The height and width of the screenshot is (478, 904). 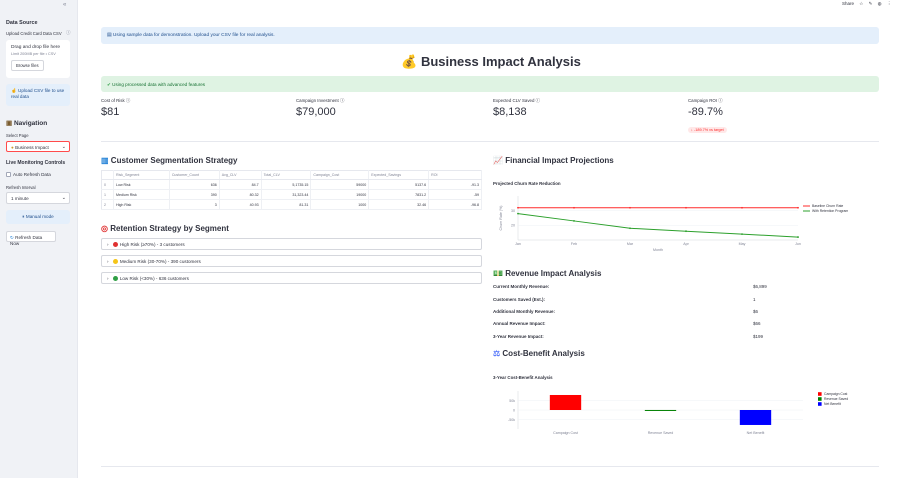 What do you see at coordinates (64, 5) in the screenshot?
I see `collapse-sidebar-icon: «` at bounding box center [64, 5].